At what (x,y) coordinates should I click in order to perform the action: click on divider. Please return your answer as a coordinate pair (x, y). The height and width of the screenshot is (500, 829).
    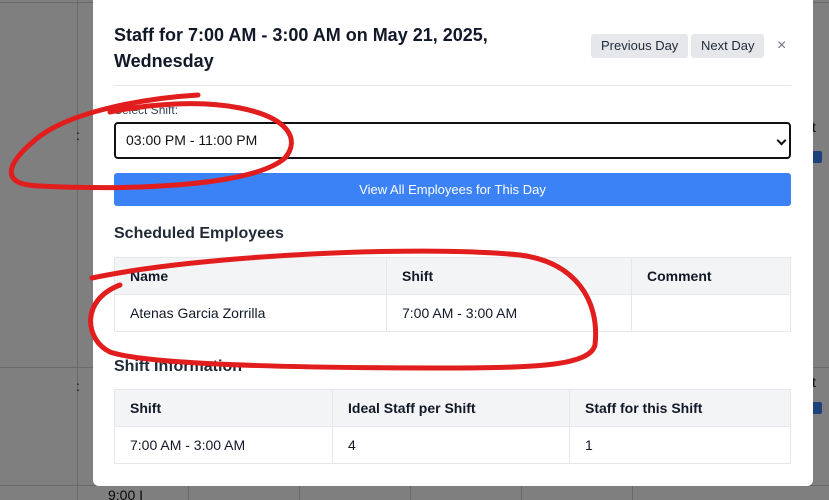
    Looking at the image, I should click on (452, 85).